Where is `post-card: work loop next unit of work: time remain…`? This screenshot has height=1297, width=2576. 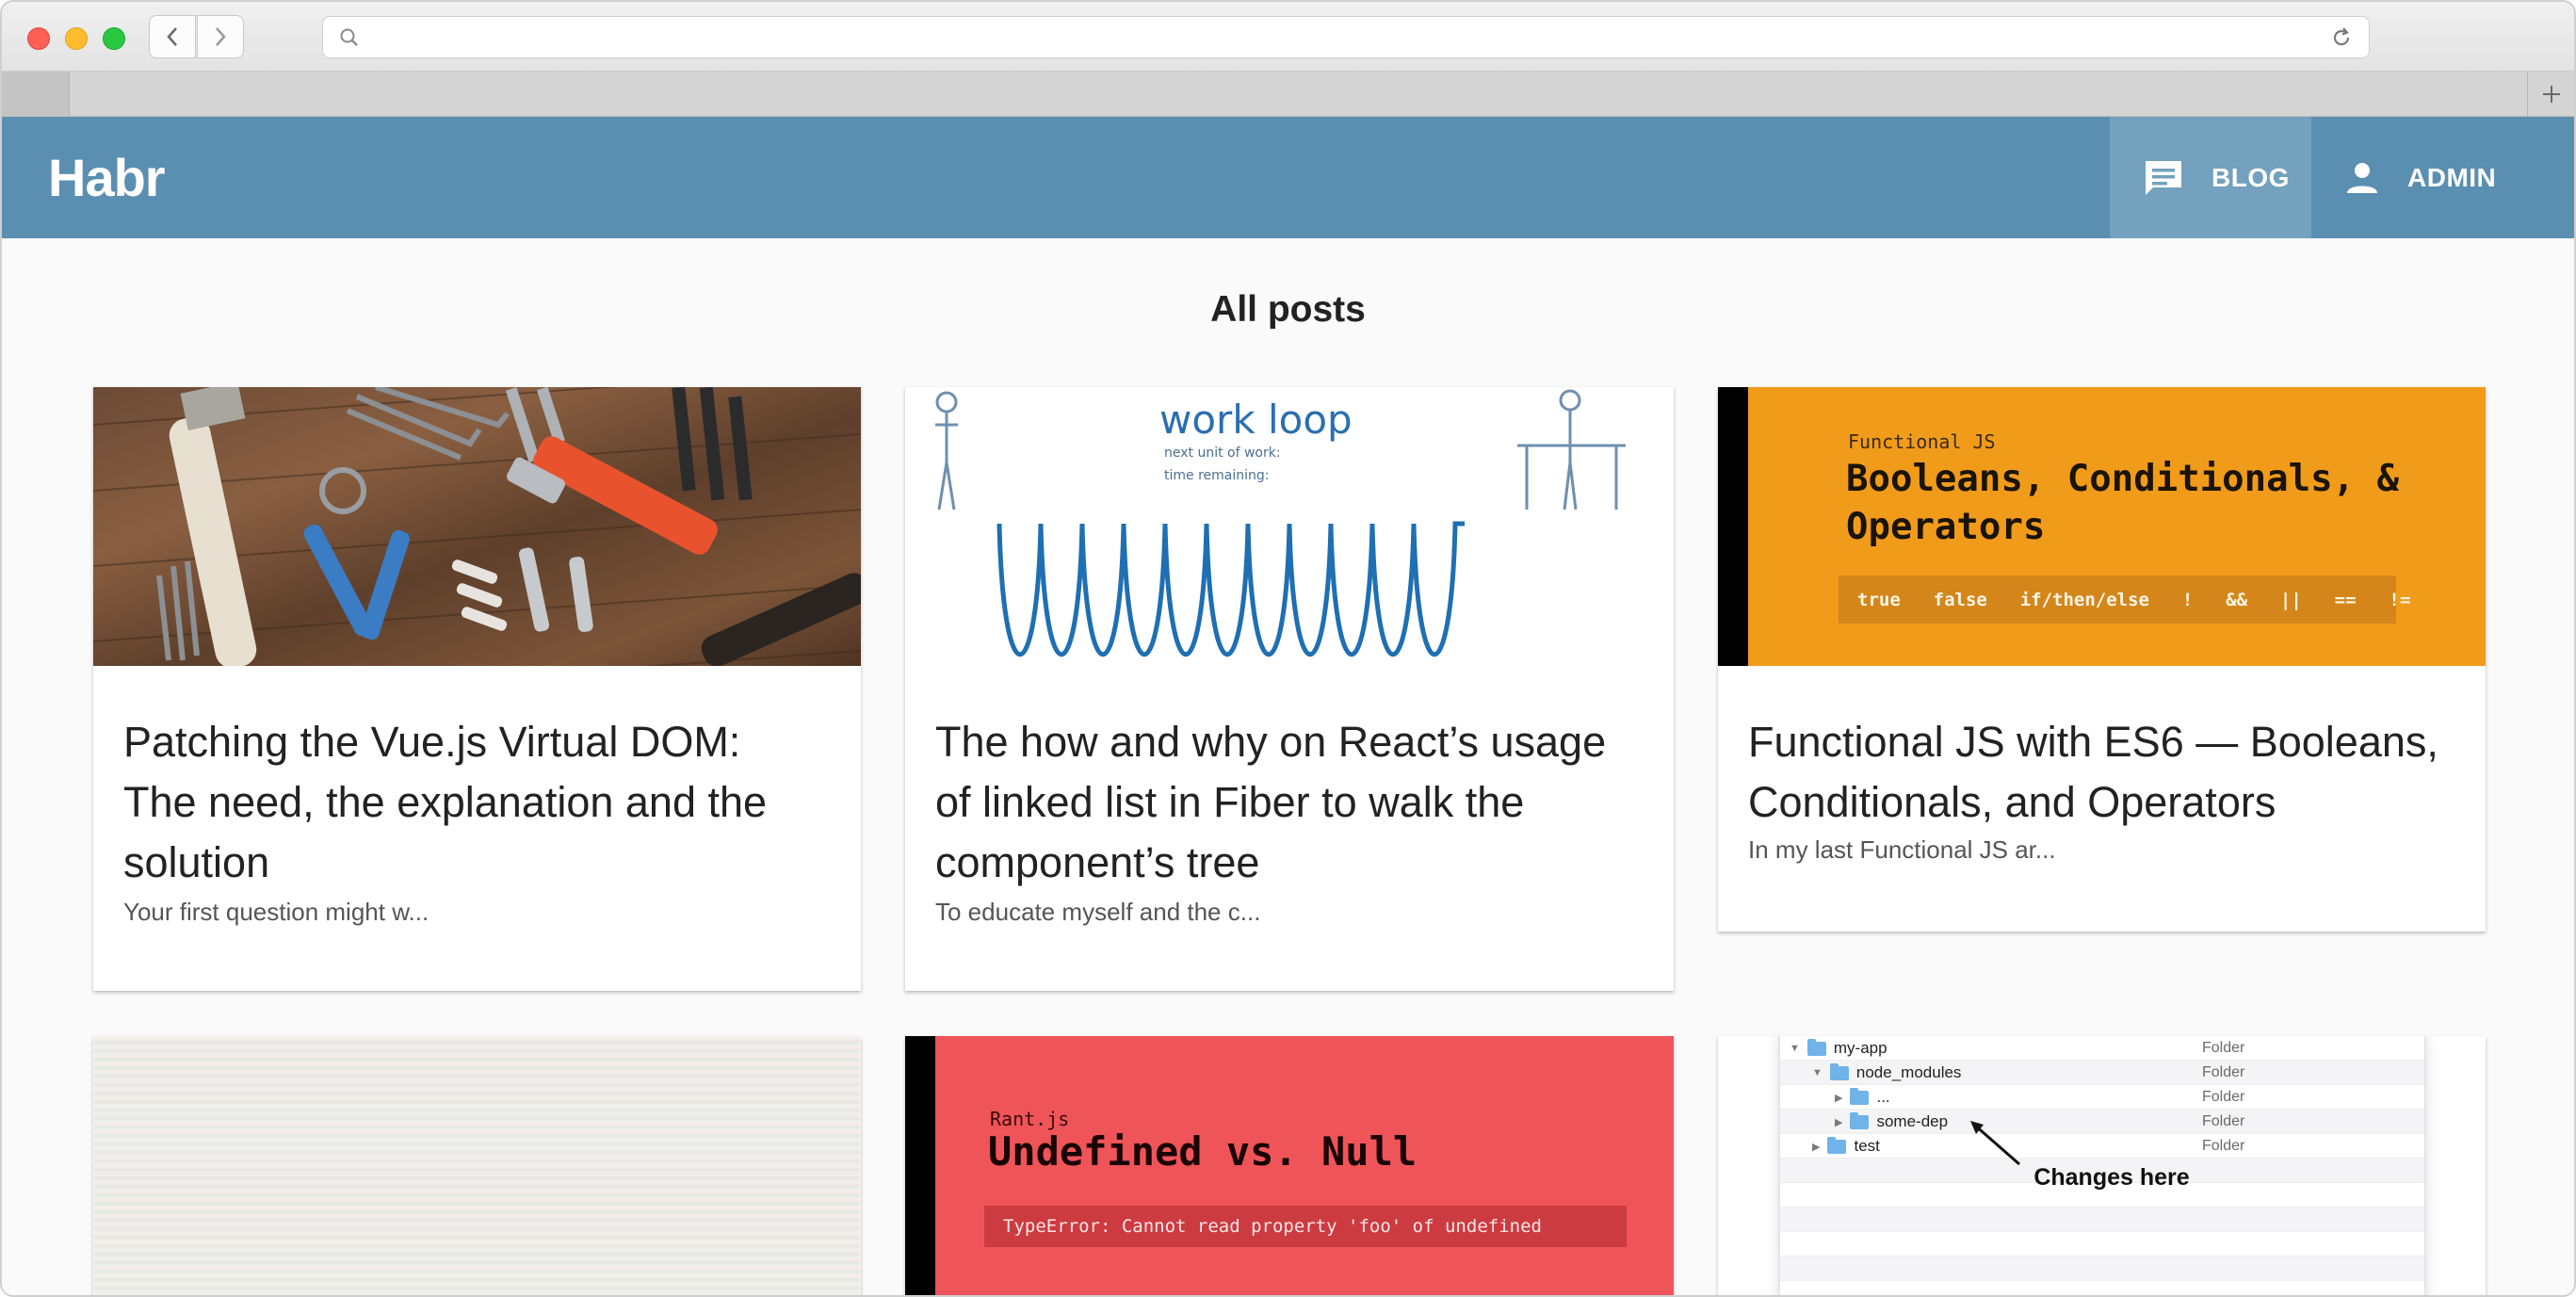
post-card: work loop next unit of work: time remain… is located at coordinates (1289, 689).